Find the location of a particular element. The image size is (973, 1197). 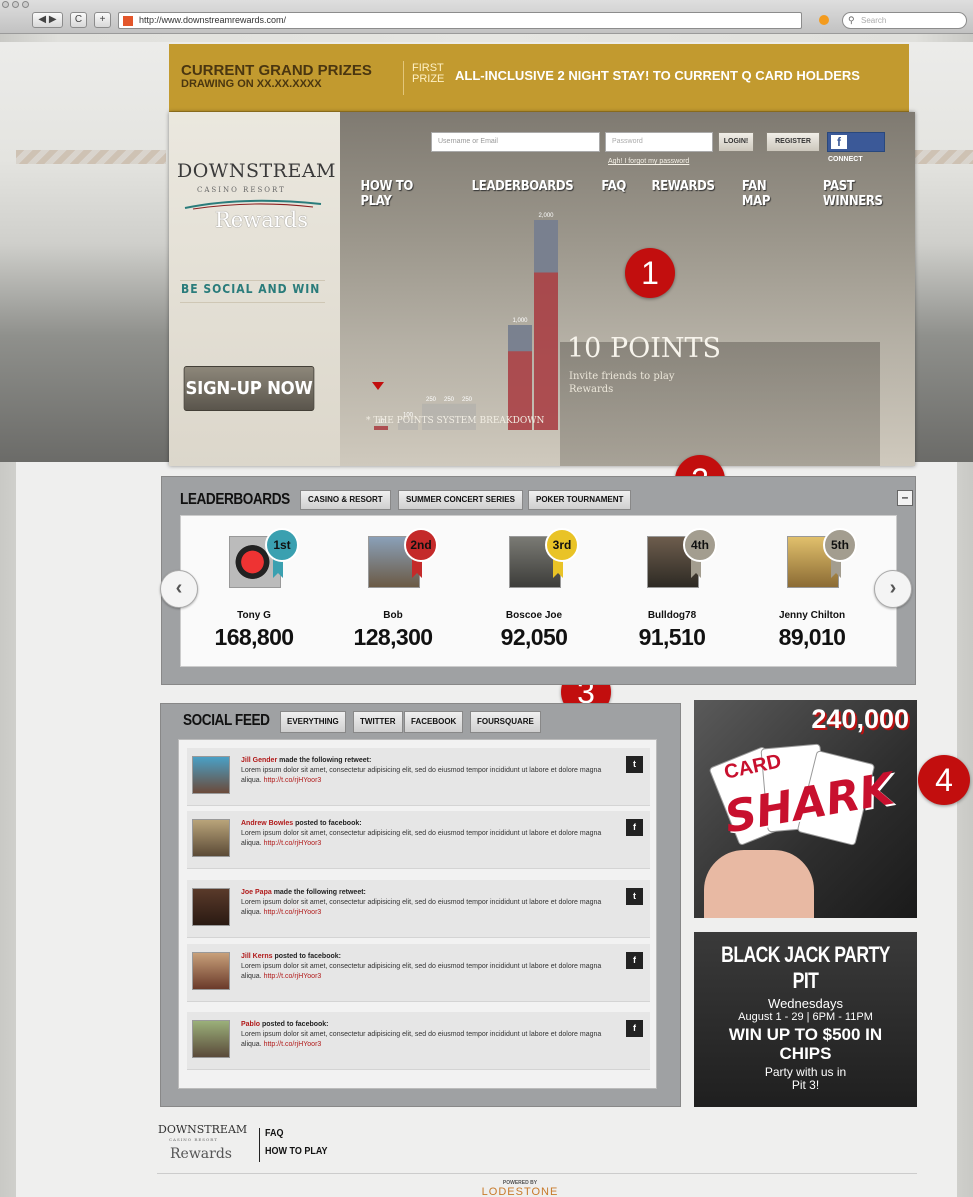

decor-pattern-right is located at coordinates (944, 157).